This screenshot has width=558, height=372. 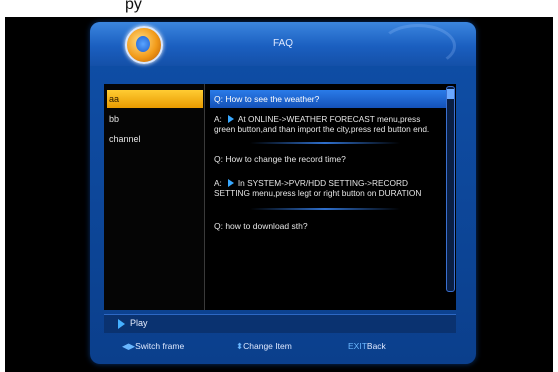 I want to click on hint-change-item: ⬍Change Item, so click(x=264, y=346).